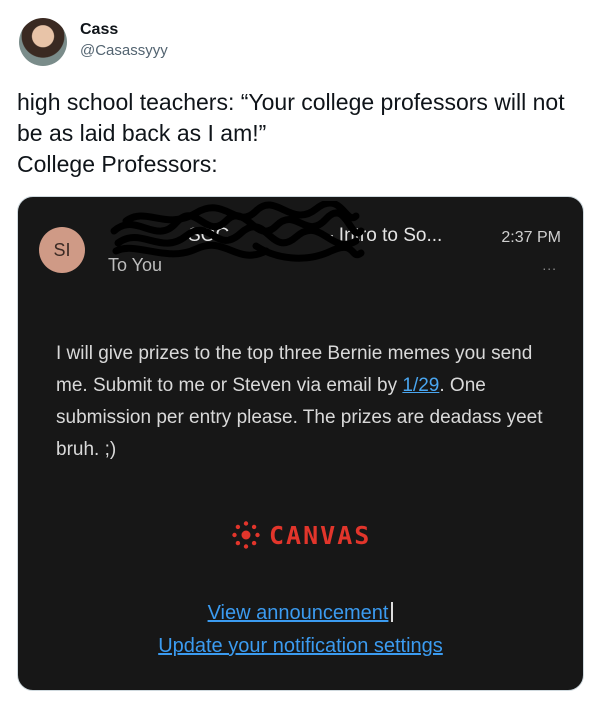 The height and width of the screenshot is (706, 599). I want to click on email-recipient: To You, so click(135, 265).